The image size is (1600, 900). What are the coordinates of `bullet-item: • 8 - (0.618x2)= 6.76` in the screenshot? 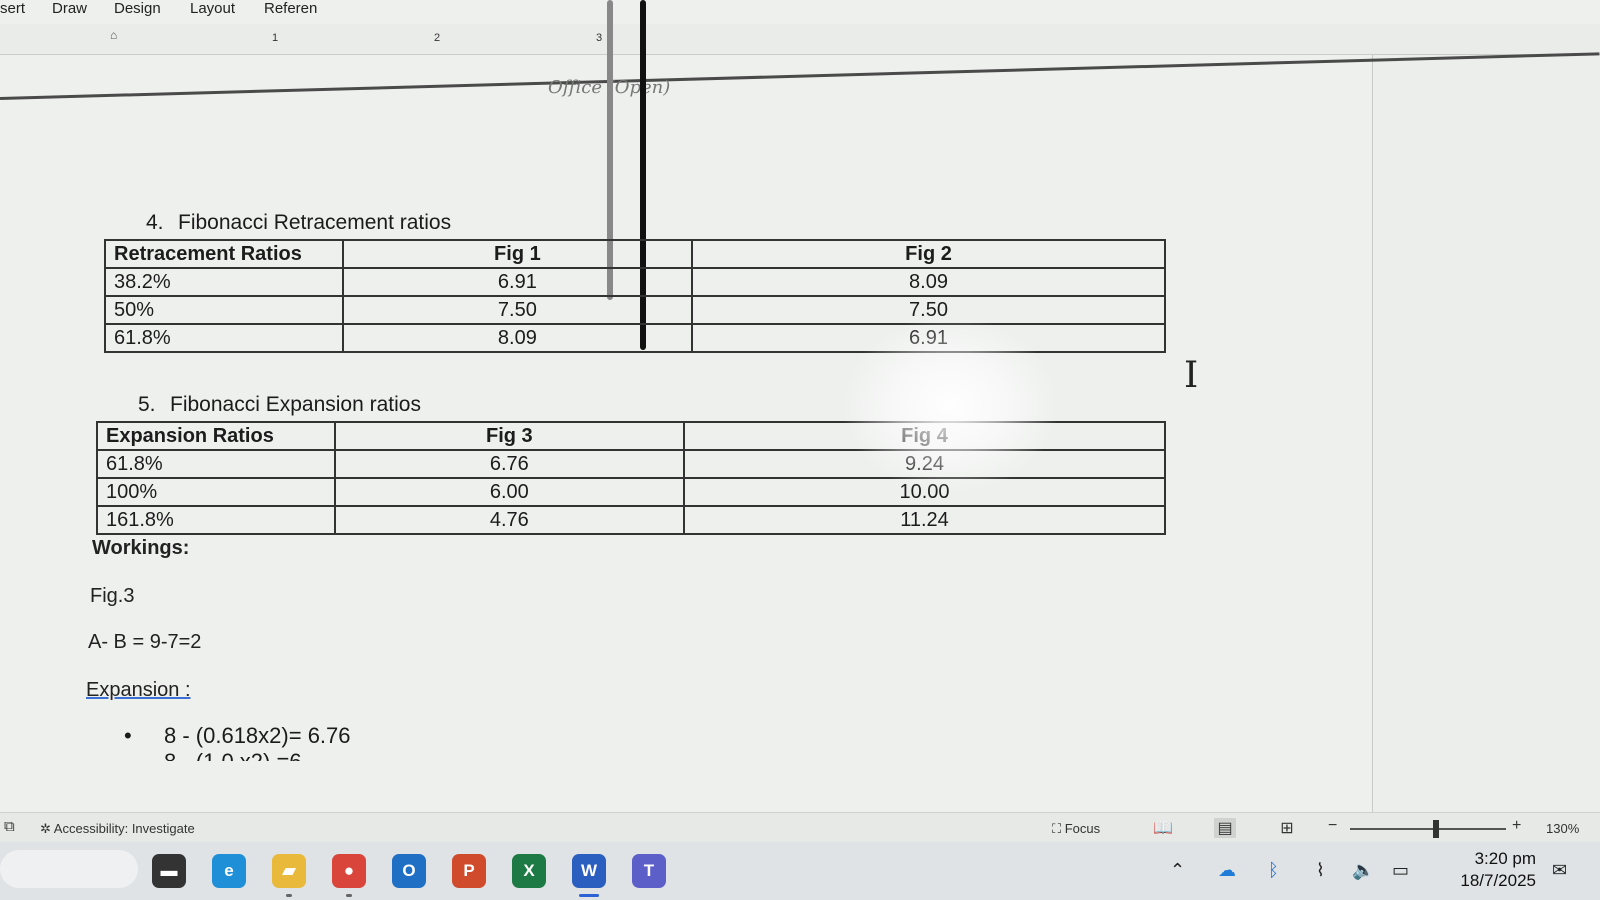 It's located at (237, 735).